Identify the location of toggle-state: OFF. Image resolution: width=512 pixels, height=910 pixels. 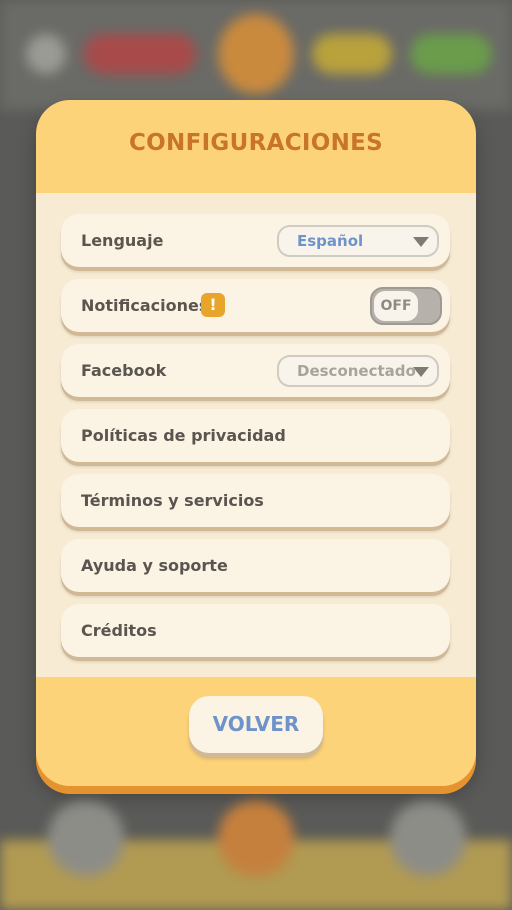
(396, 306).